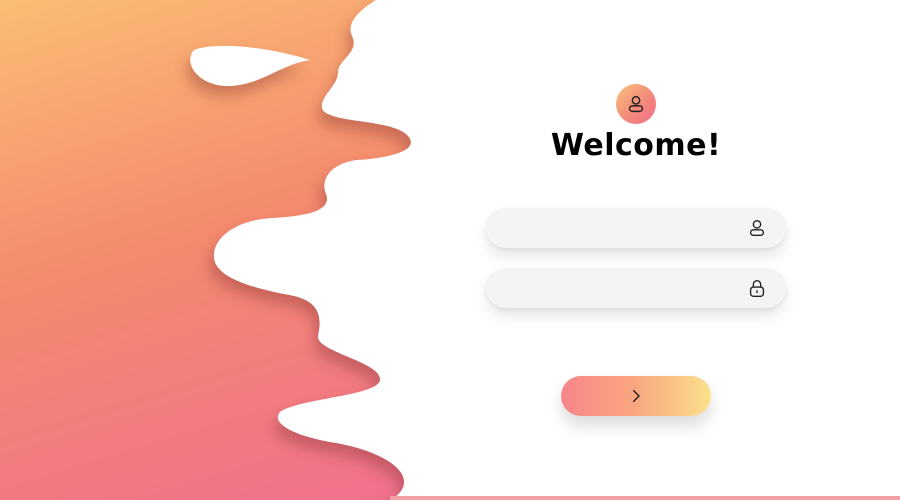 This screenshot has width=900, height=500. I want to click on chevron-right-icon, so click(636, 396).